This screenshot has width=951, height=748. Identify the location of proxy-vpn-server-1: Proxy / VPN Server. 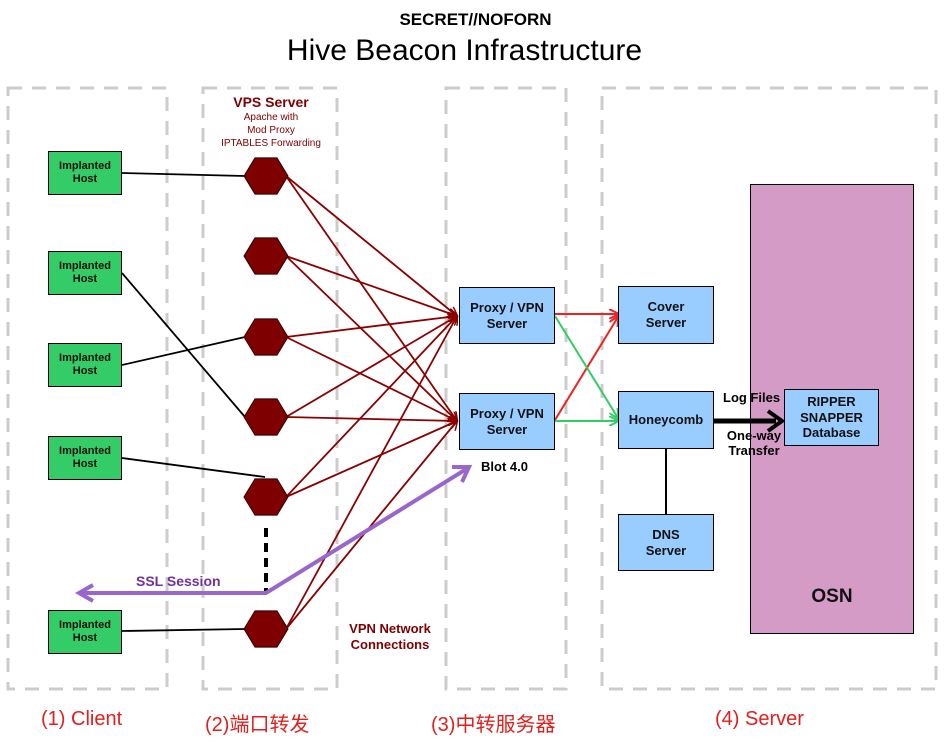
(507, 315).